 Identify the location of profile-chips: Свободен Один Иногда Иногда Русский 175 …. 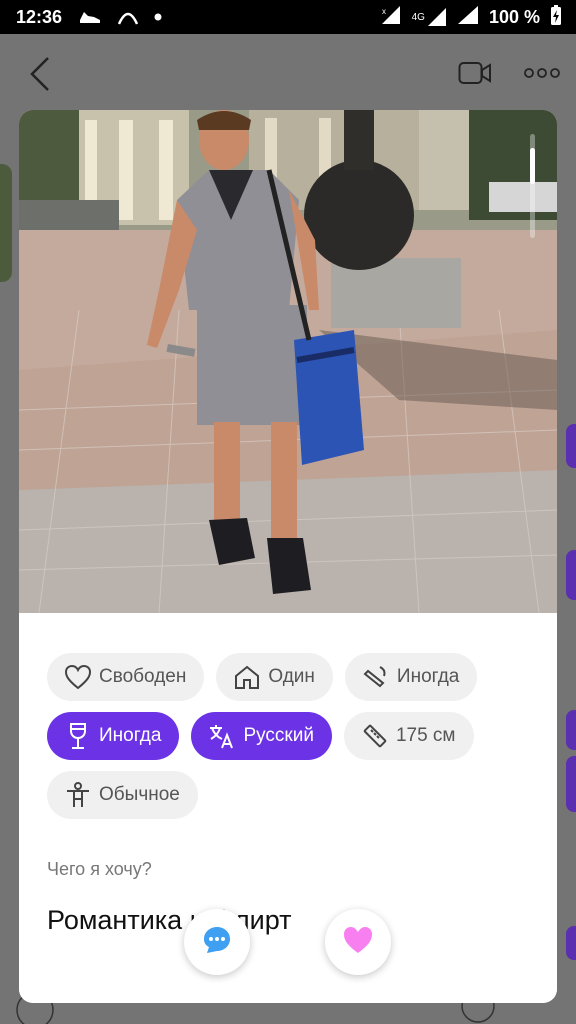
(292, 741).